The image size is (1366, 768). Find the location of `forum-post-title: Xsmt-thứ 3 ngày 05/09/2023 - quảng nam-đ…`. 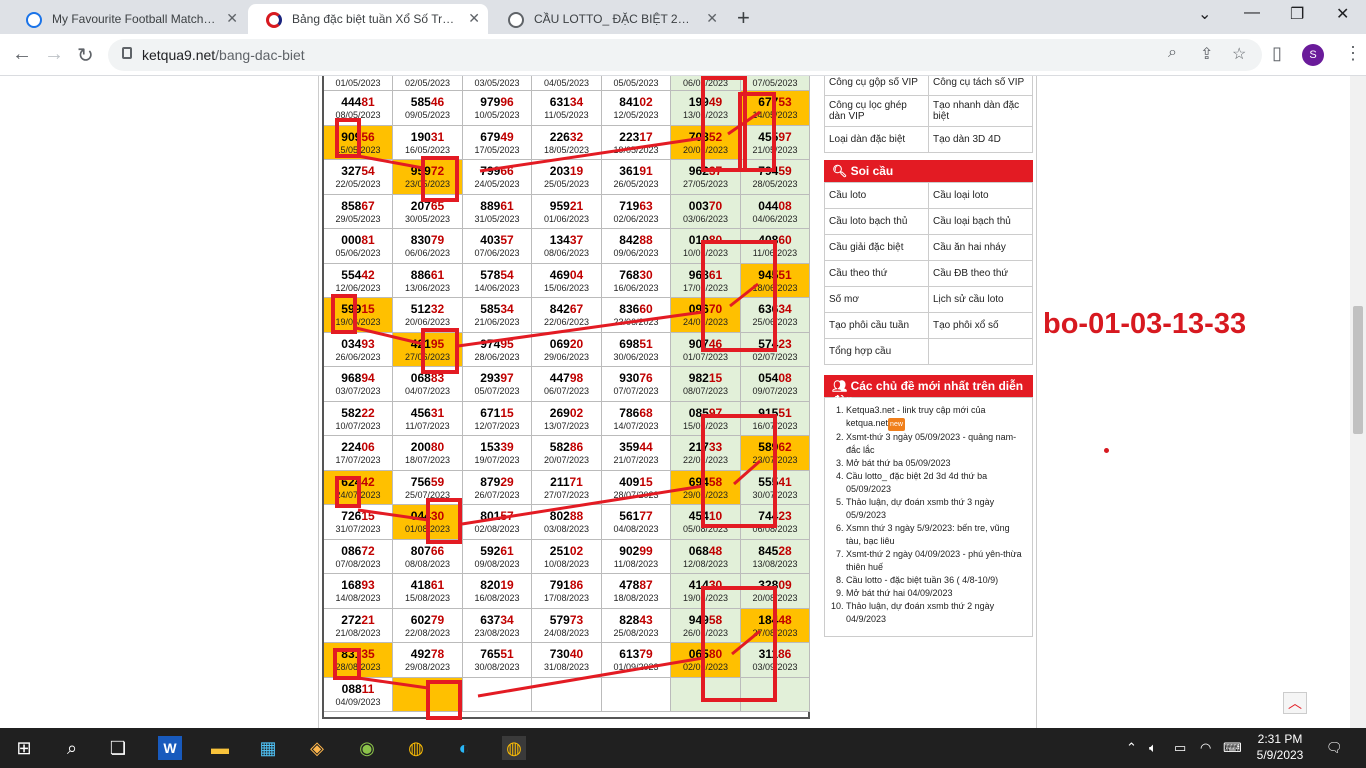

forum-post-title: Xsmt-thứ 3 ngày 05/09/2023 - quảng nam-đ… is located at coordinates (931, 443).